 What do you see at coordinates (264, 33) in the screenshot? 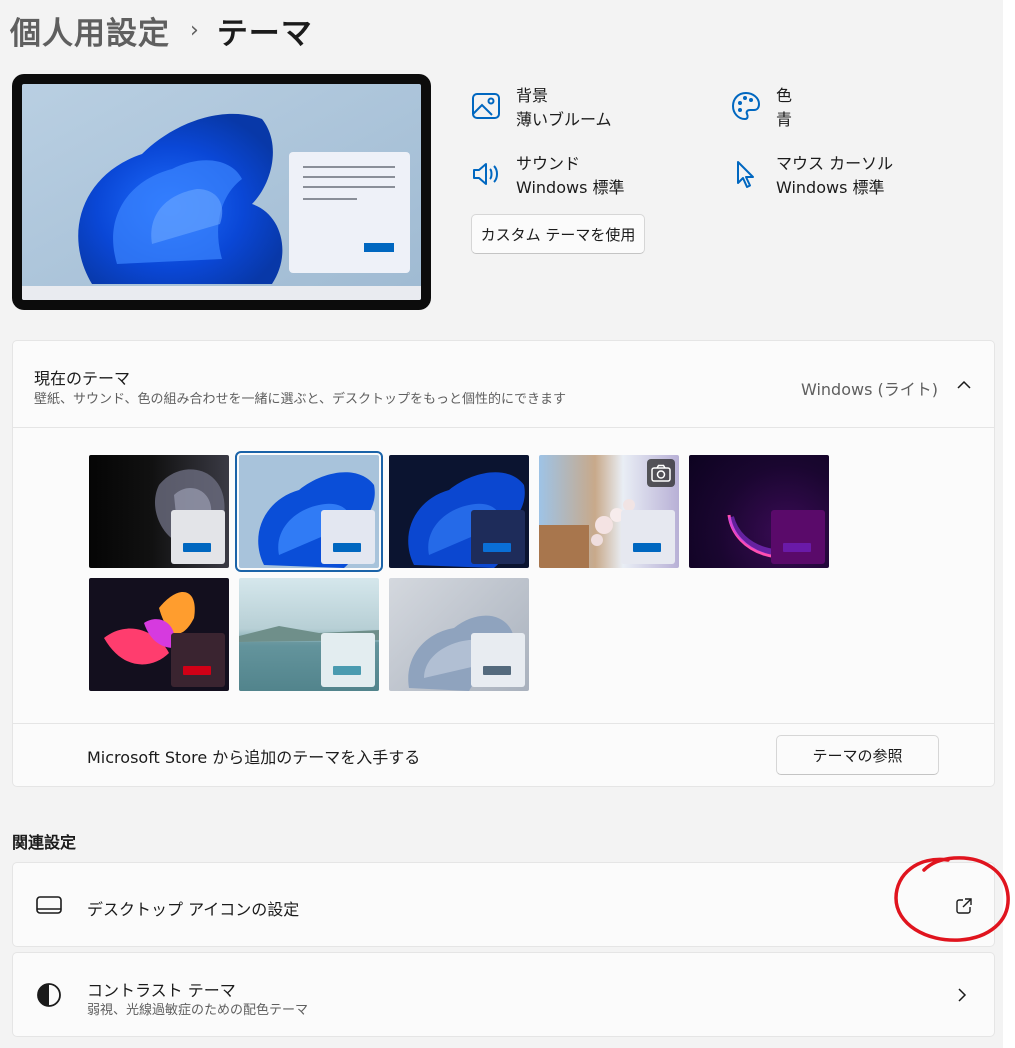
I see `page-title: テーマ` at bounding box center [264, 33].